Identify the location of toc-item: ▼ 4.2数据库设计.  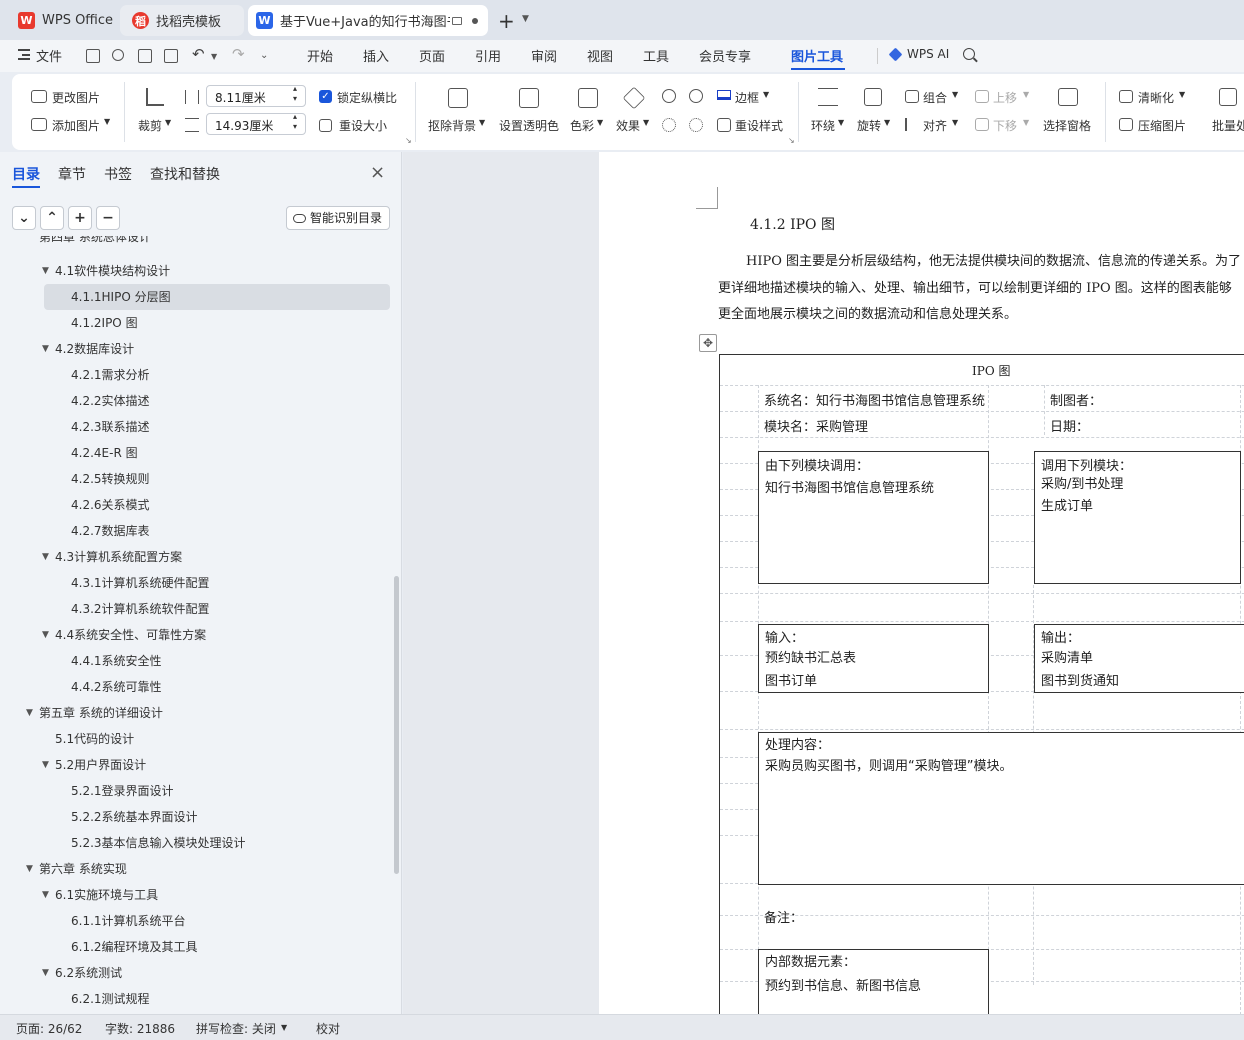
(198, 349).